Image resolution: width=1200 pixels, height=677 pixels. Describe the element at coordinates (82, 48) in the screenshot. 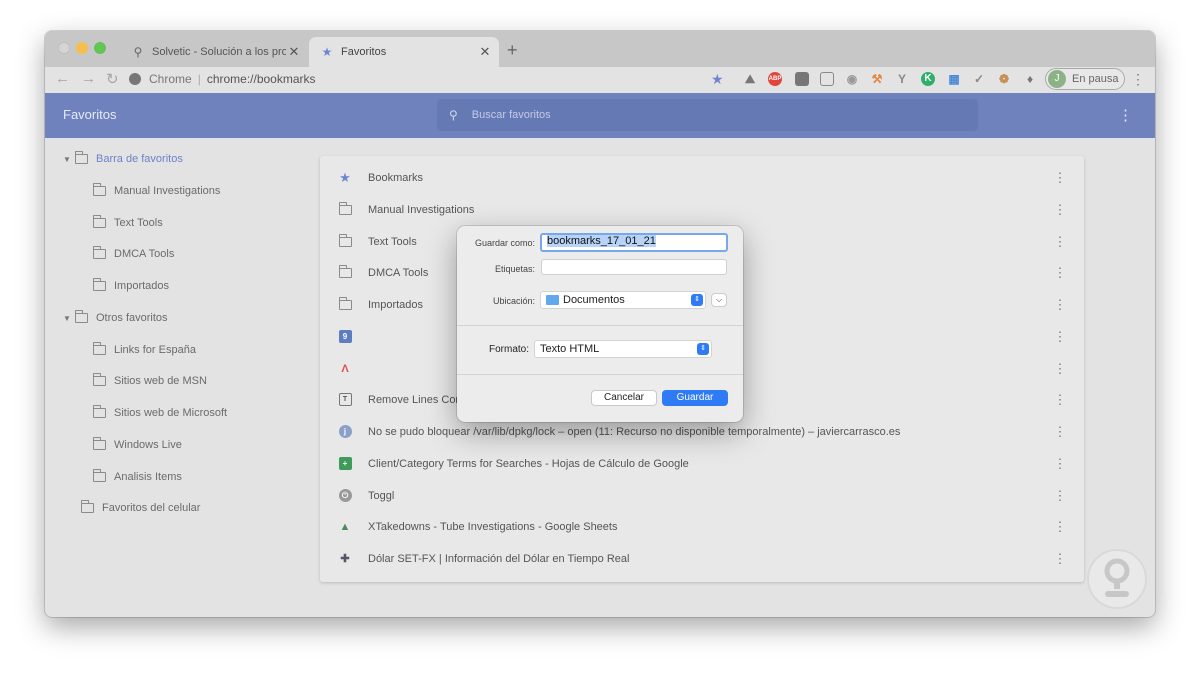

I see `minimize-window-button` at that location.